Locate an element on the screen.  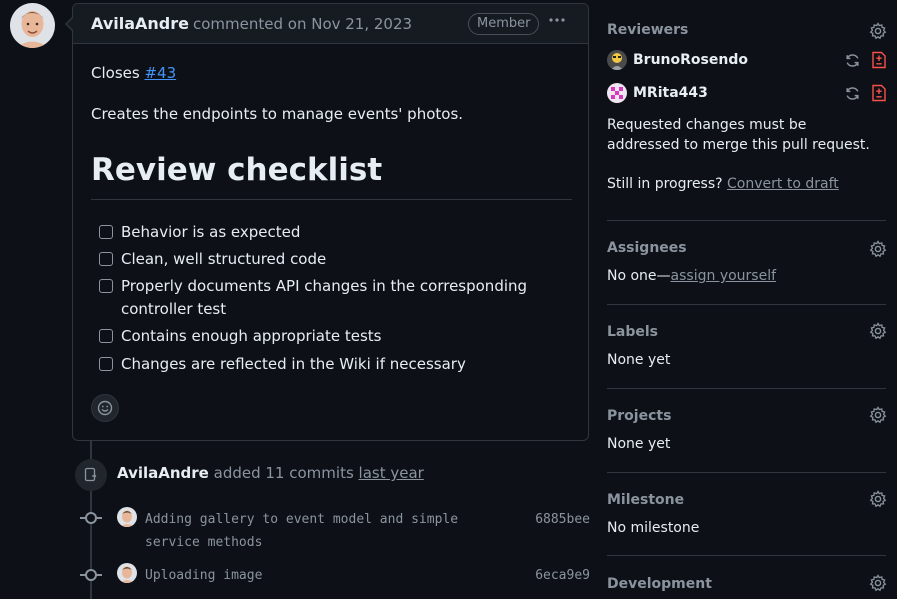
closes-line: Closes #43 is located at coordinates (133, 73).